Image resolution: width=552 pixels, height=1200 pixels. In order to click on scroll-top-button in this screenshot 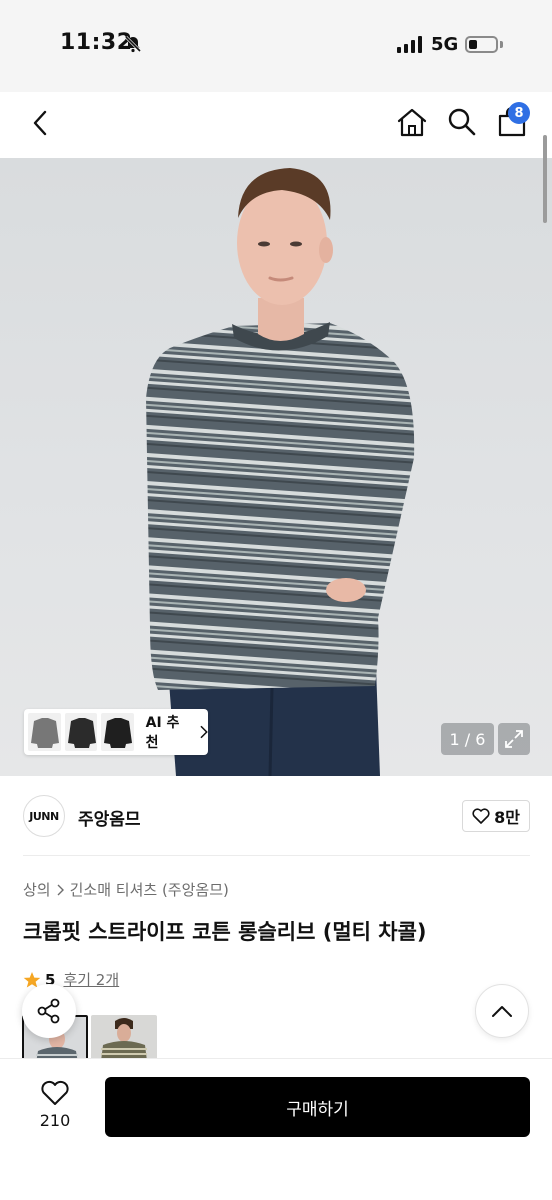, I will do `click(502, 1011)`.